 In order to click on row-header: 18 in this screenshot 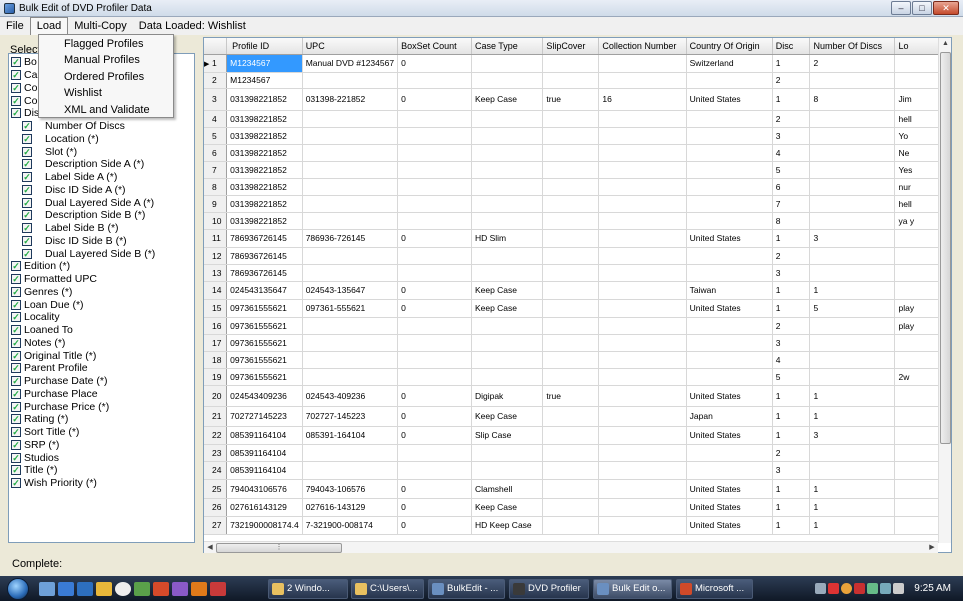, I will do `click(216, 360)`.